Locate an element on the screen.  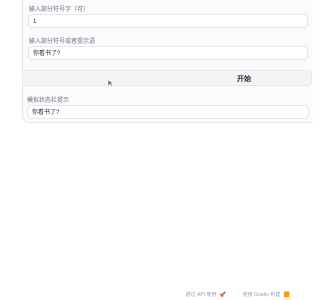
start-button: 开始 is located at coordinates (167, 78).